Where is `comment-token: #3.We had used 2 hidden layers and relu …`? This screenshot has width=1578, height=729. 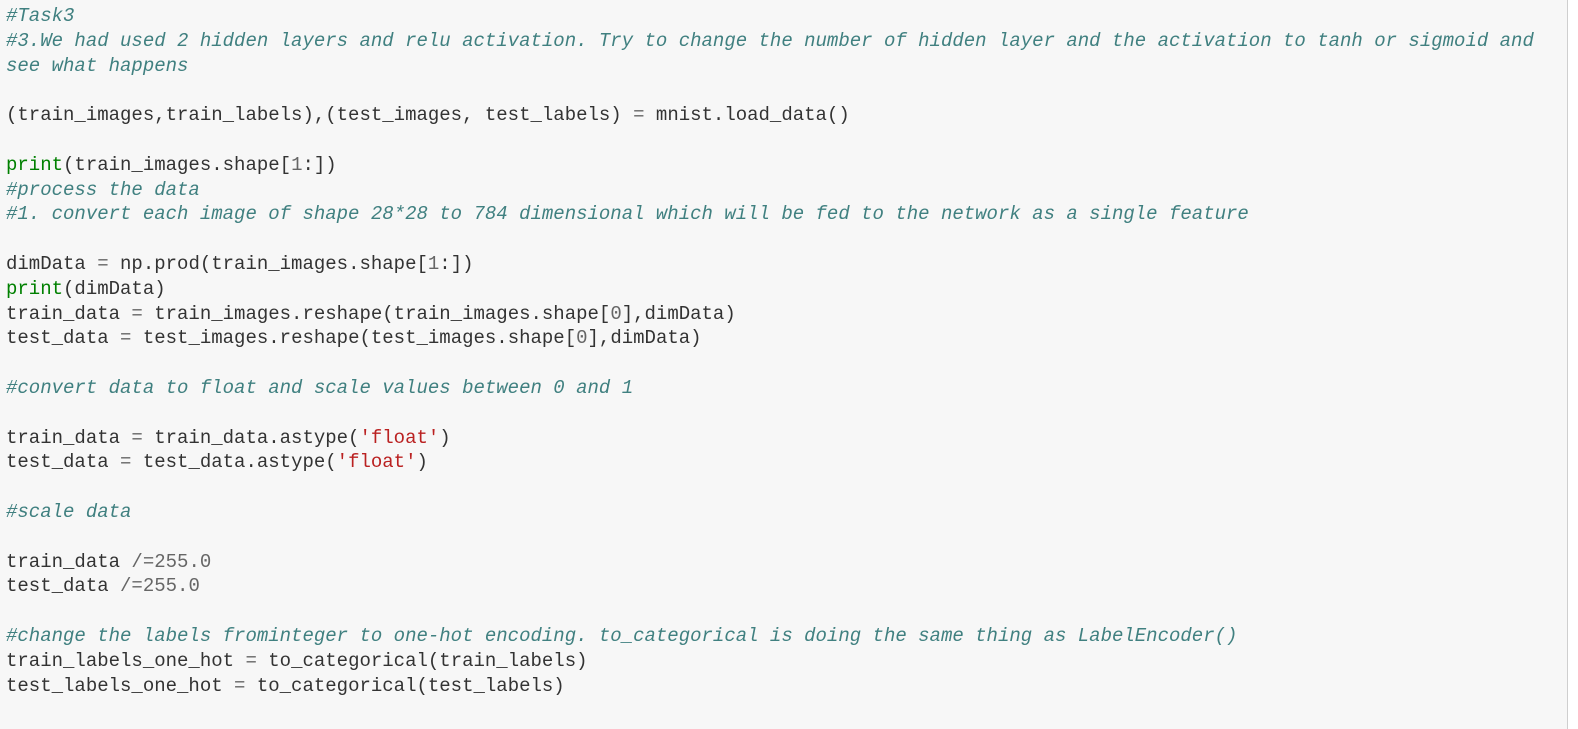 comment-token: #3.We had used 2 hidden layers and relu … is located at coordinates (770, 40).